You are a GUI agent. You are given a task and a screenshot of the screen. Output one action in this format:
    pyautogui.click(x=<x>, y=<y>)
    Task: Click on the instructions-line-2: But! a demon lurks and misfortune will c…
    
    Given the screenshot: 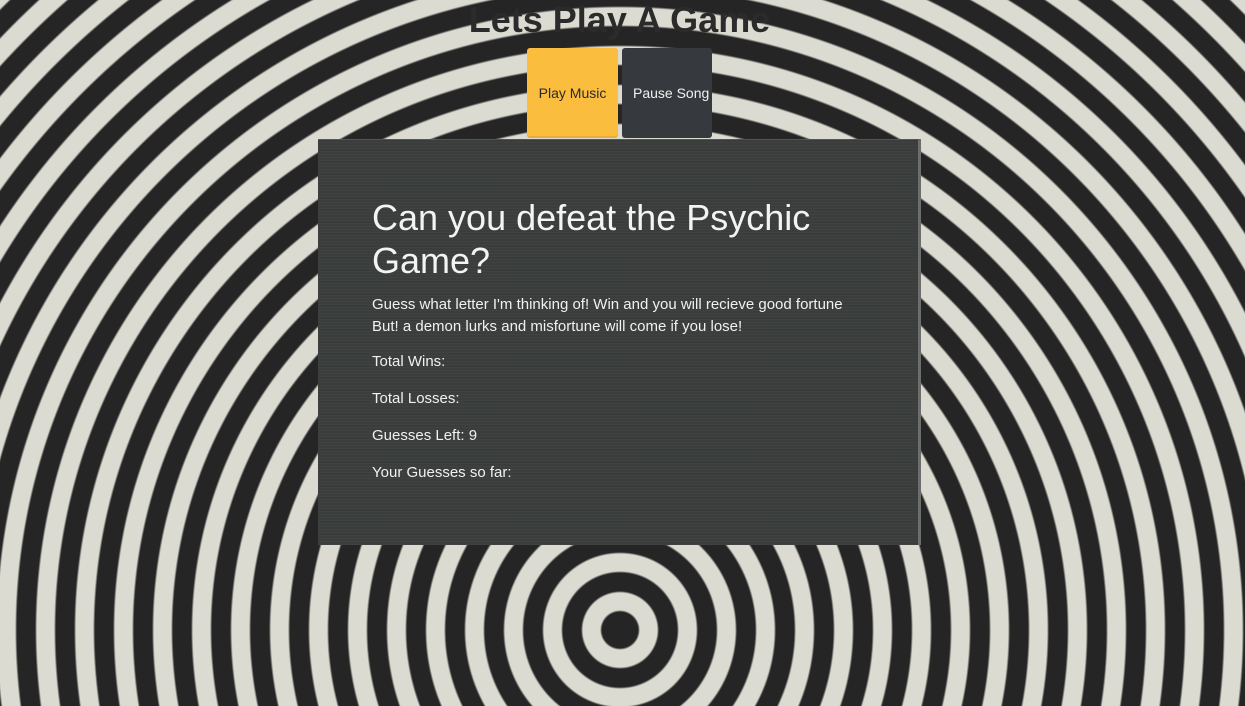 What is the action you would take?
    pyautogui.click(x=557, y=326)
    